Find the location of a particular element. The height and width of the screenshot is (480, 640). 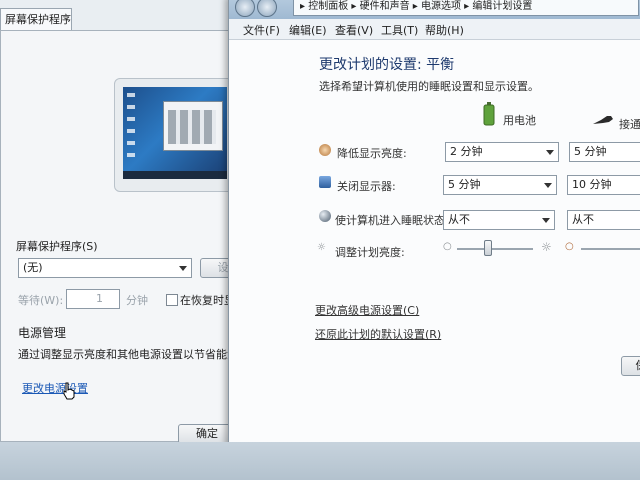

menu-bar: 文件(F) 编辑(E) 查看(V) 工具(T) 帮助(H) is located at coordinates (434, 29).